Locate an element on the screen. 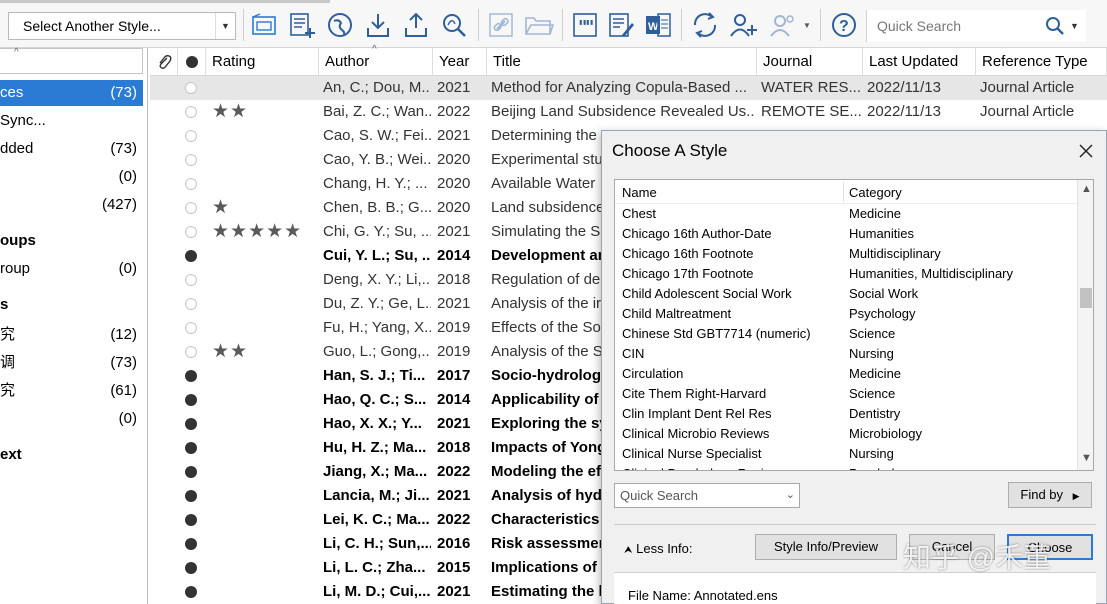 The height and width of the screenshot is (604, 1107). style-list-item: CIN Nursing is located at coordinates (846, 354).